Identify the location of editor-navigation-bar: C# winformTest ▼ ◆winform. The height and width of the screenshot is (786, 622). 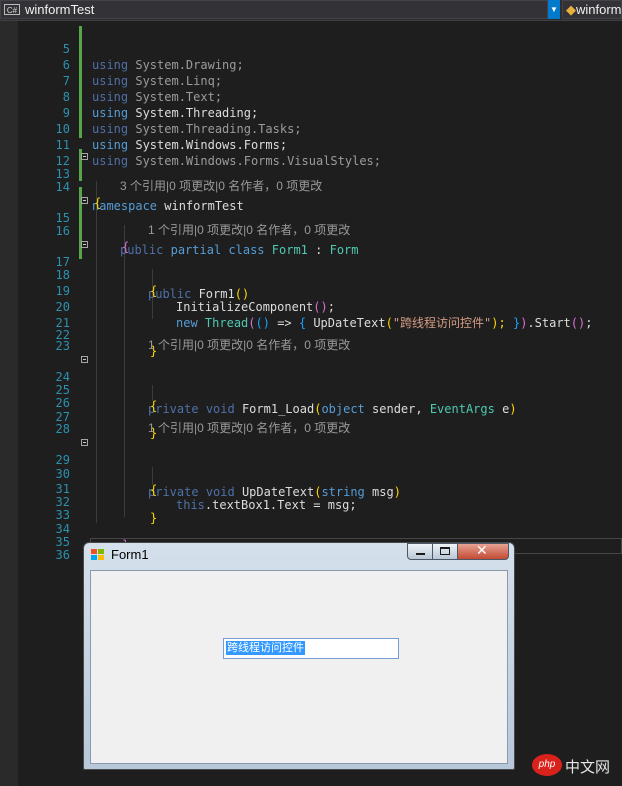
(311, 10).